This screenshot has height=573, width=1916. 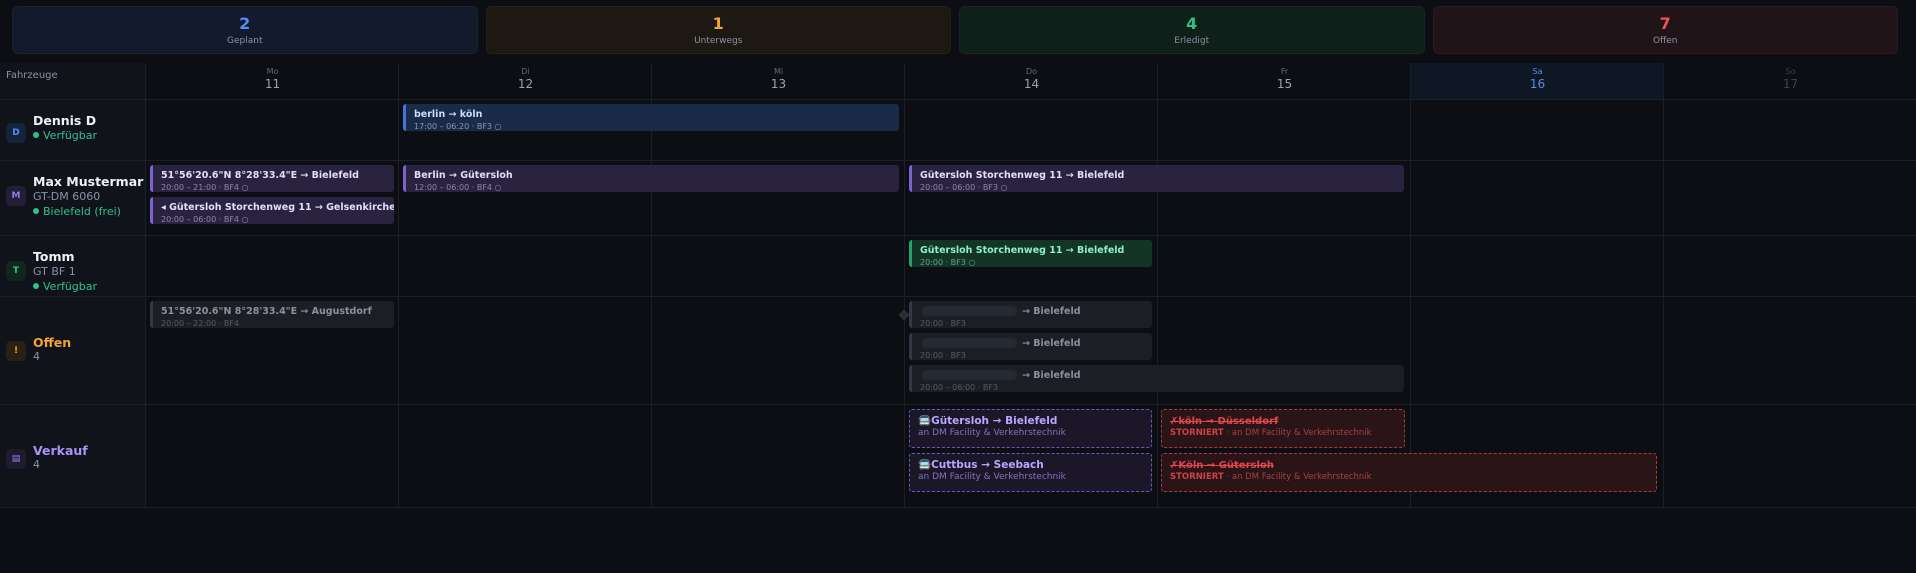 I want to click on vehicle-plate: GT BF 1, so click(x=54, y=271).